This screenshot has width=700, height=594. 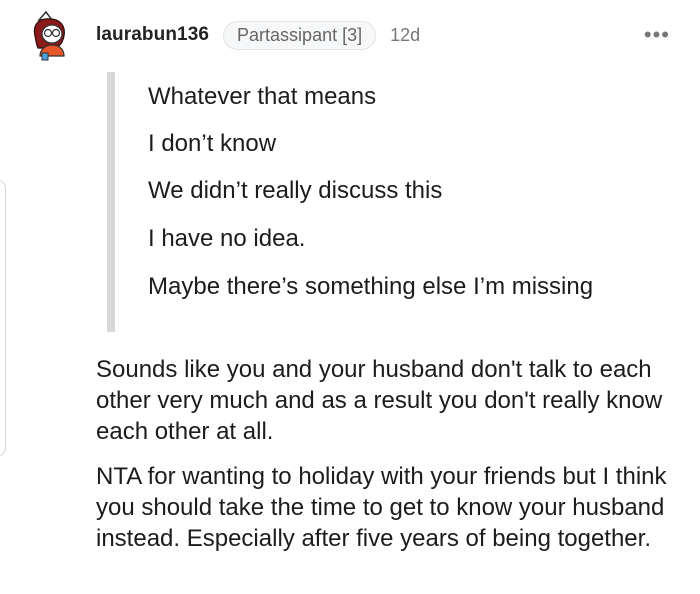 What do you see at coordinates (152, 35) in the screenshot?
I see `username-link: laurabun136` at bounding box center [152, 35].